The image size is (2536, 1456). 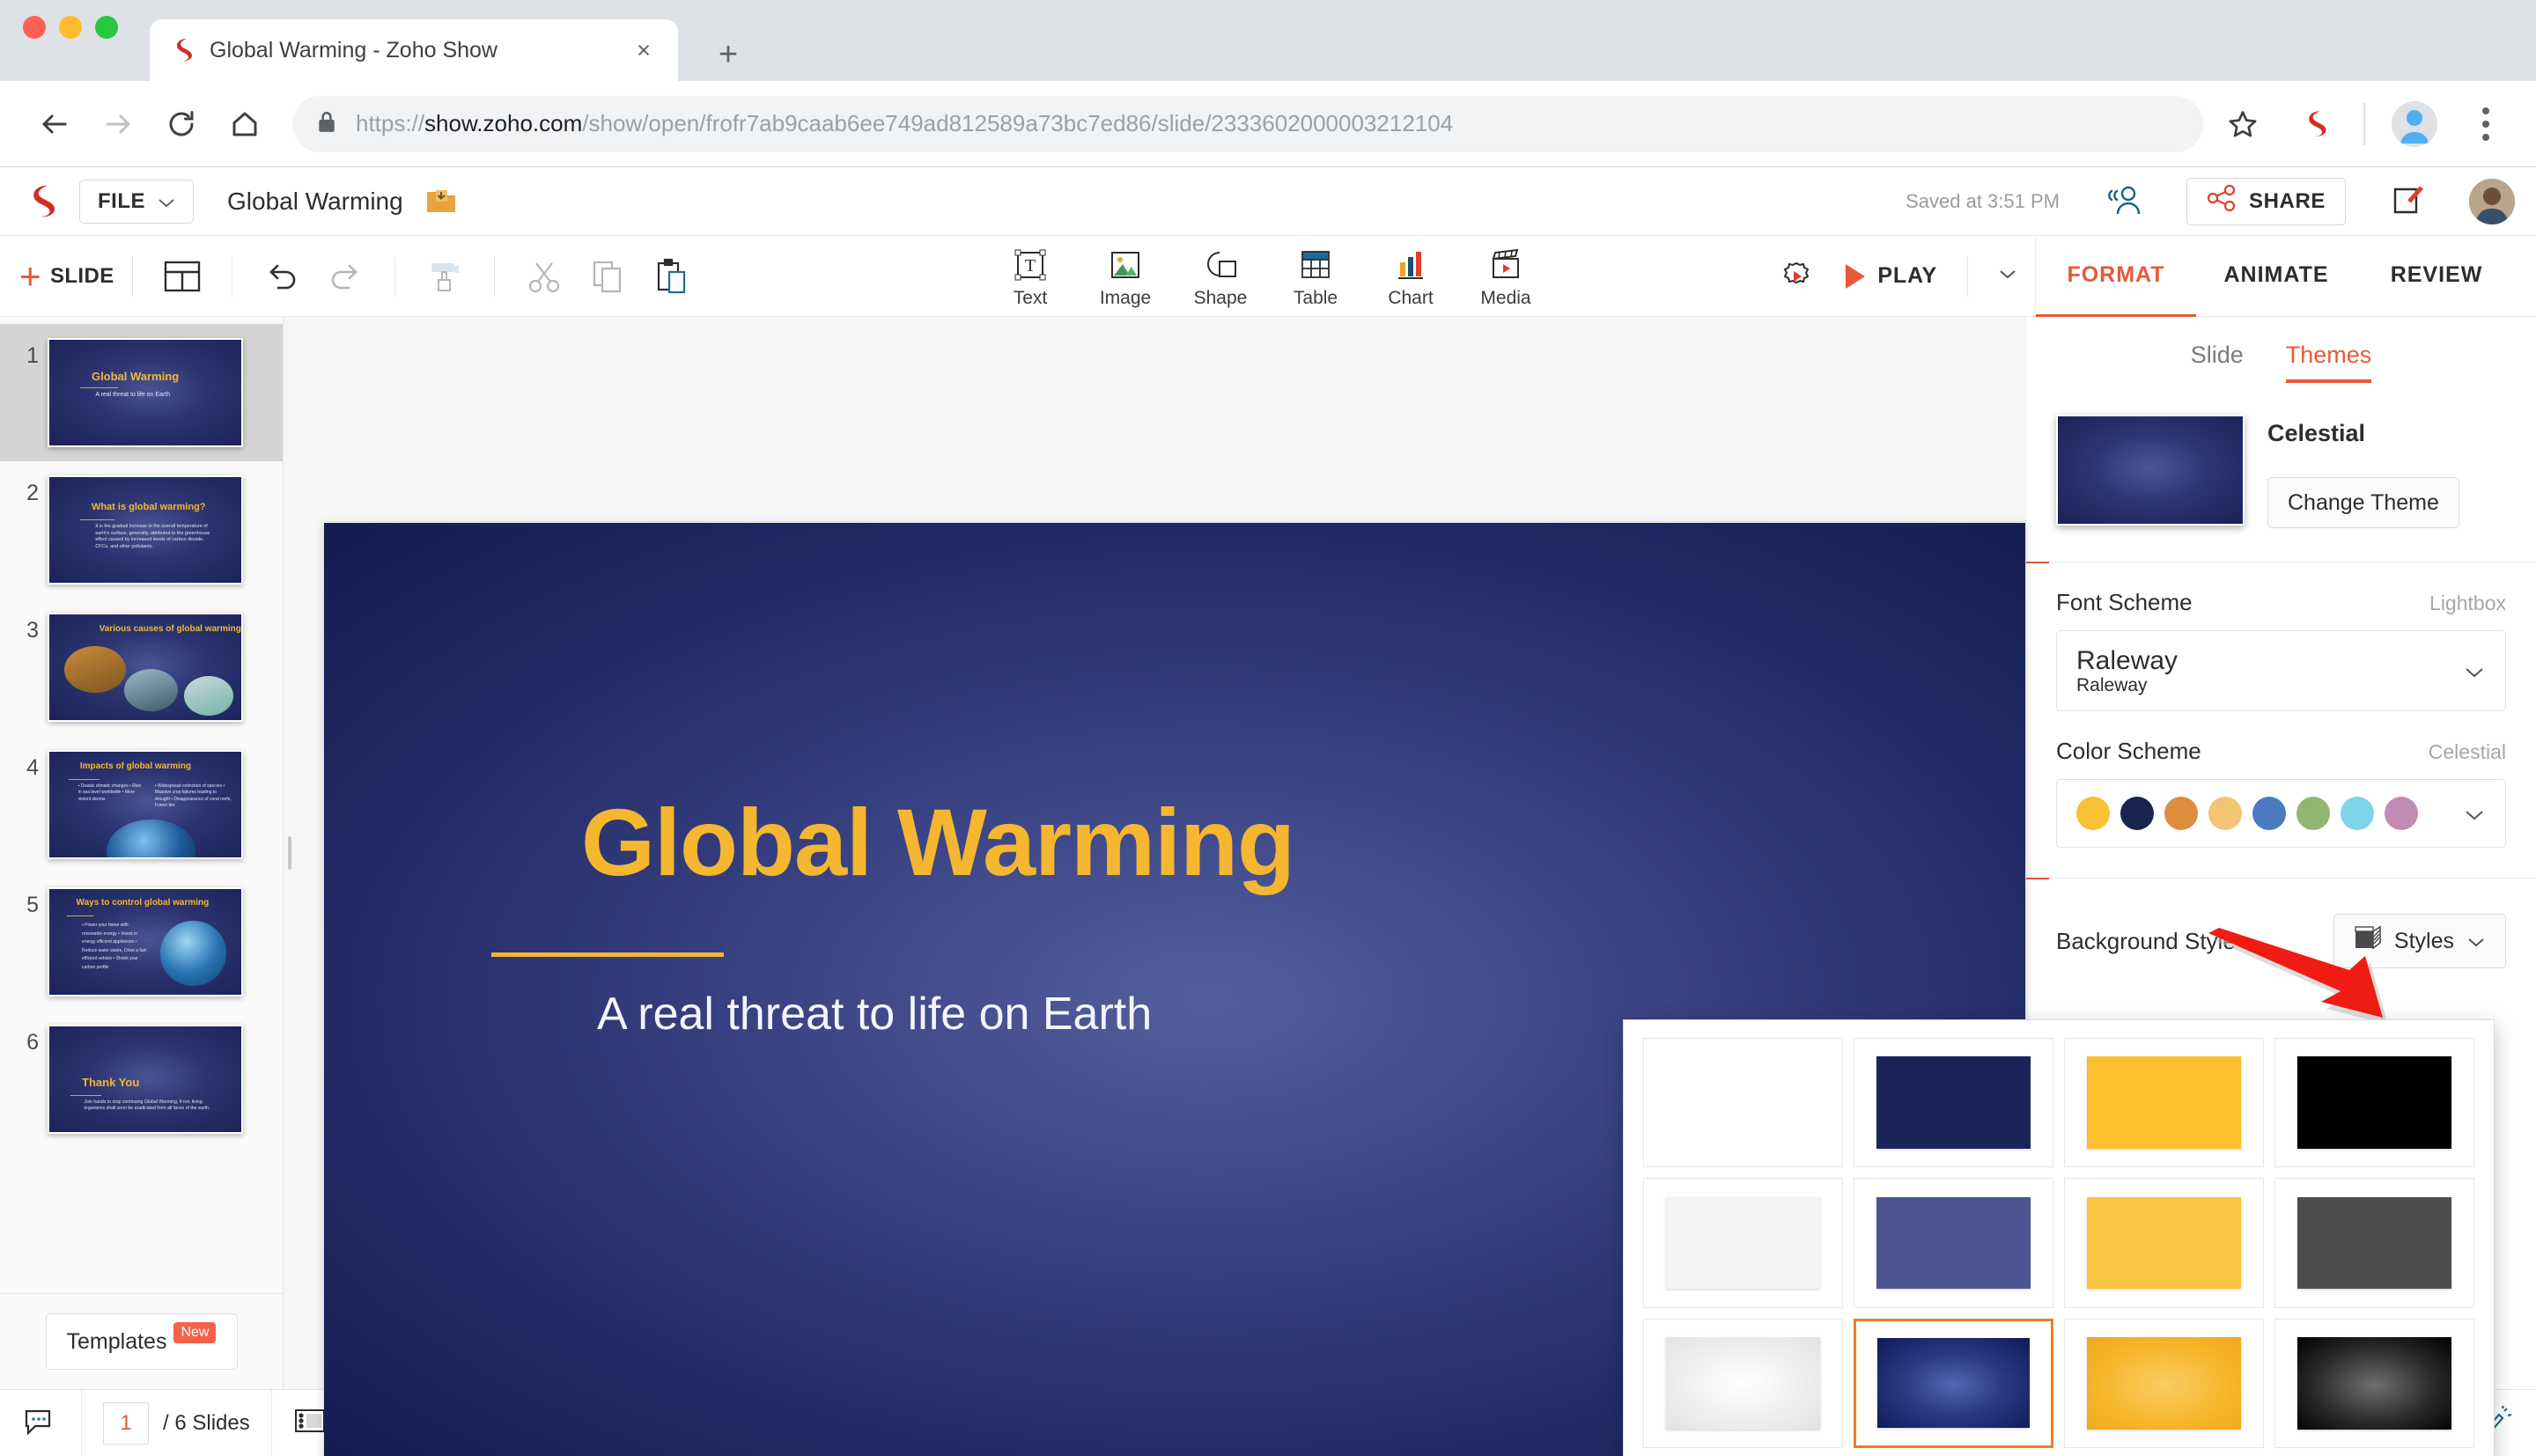 I want to click on tab-format: FORMAT, so click(x=2116, y=276).